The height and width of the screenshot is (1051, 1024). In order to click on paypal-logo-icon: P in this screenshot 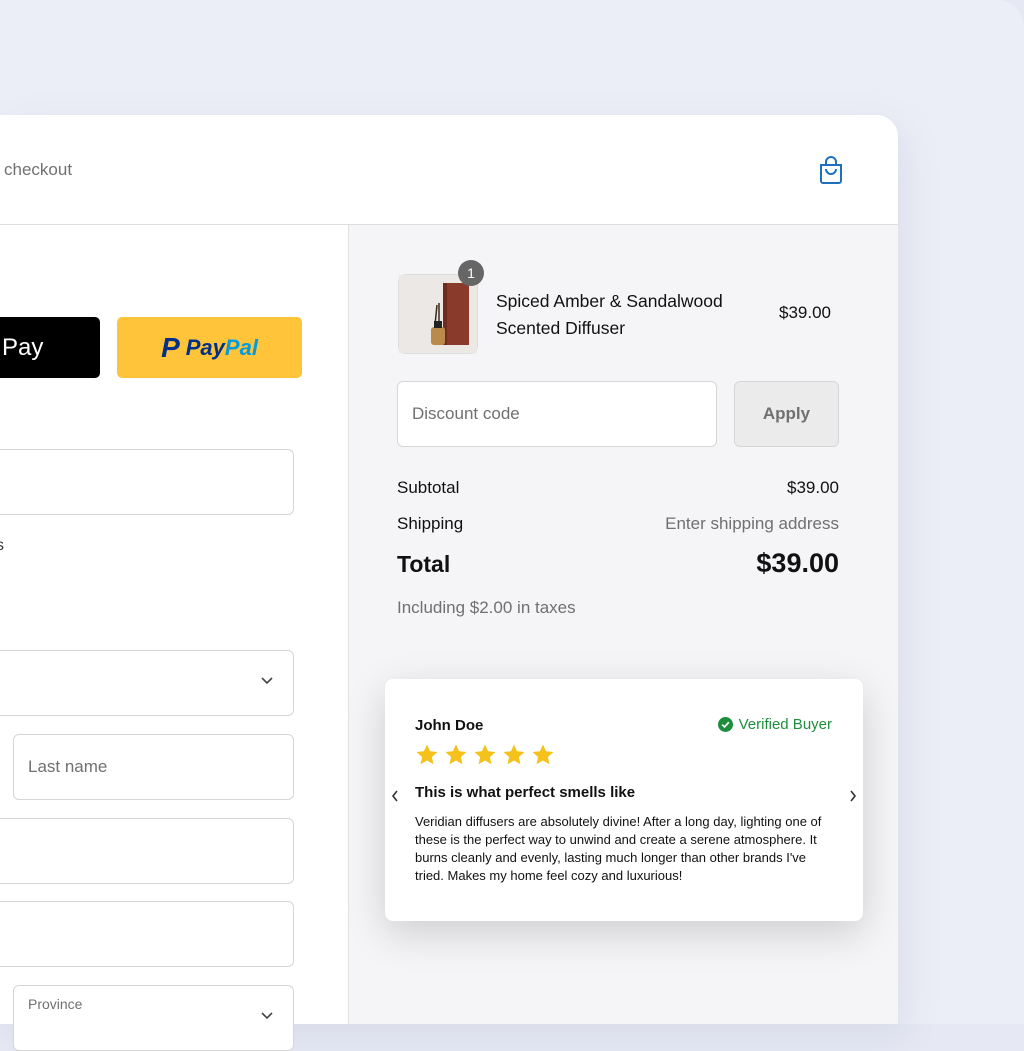, I will do `click(170, 347)`.